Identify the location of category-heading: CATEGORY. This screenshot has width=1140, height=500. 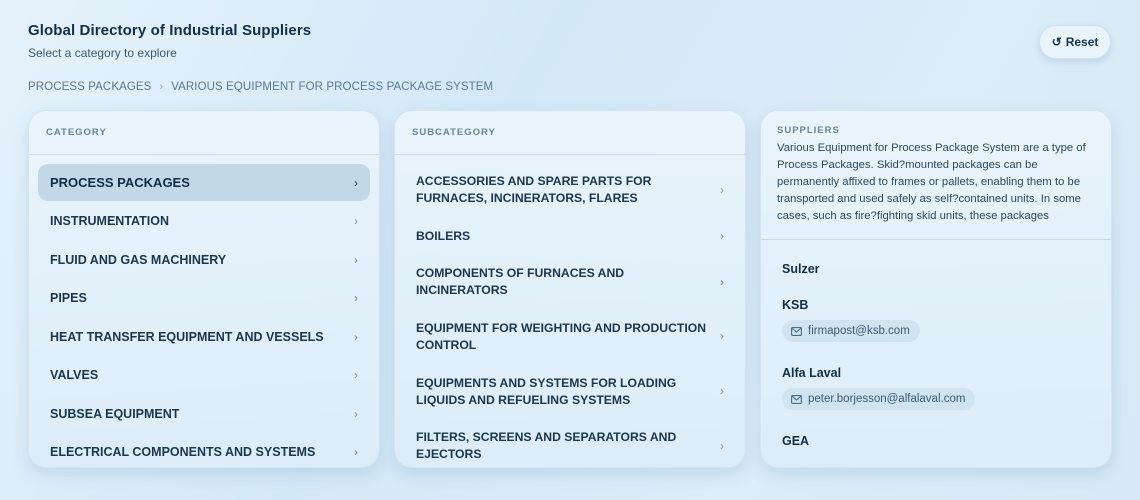
(204, 133).